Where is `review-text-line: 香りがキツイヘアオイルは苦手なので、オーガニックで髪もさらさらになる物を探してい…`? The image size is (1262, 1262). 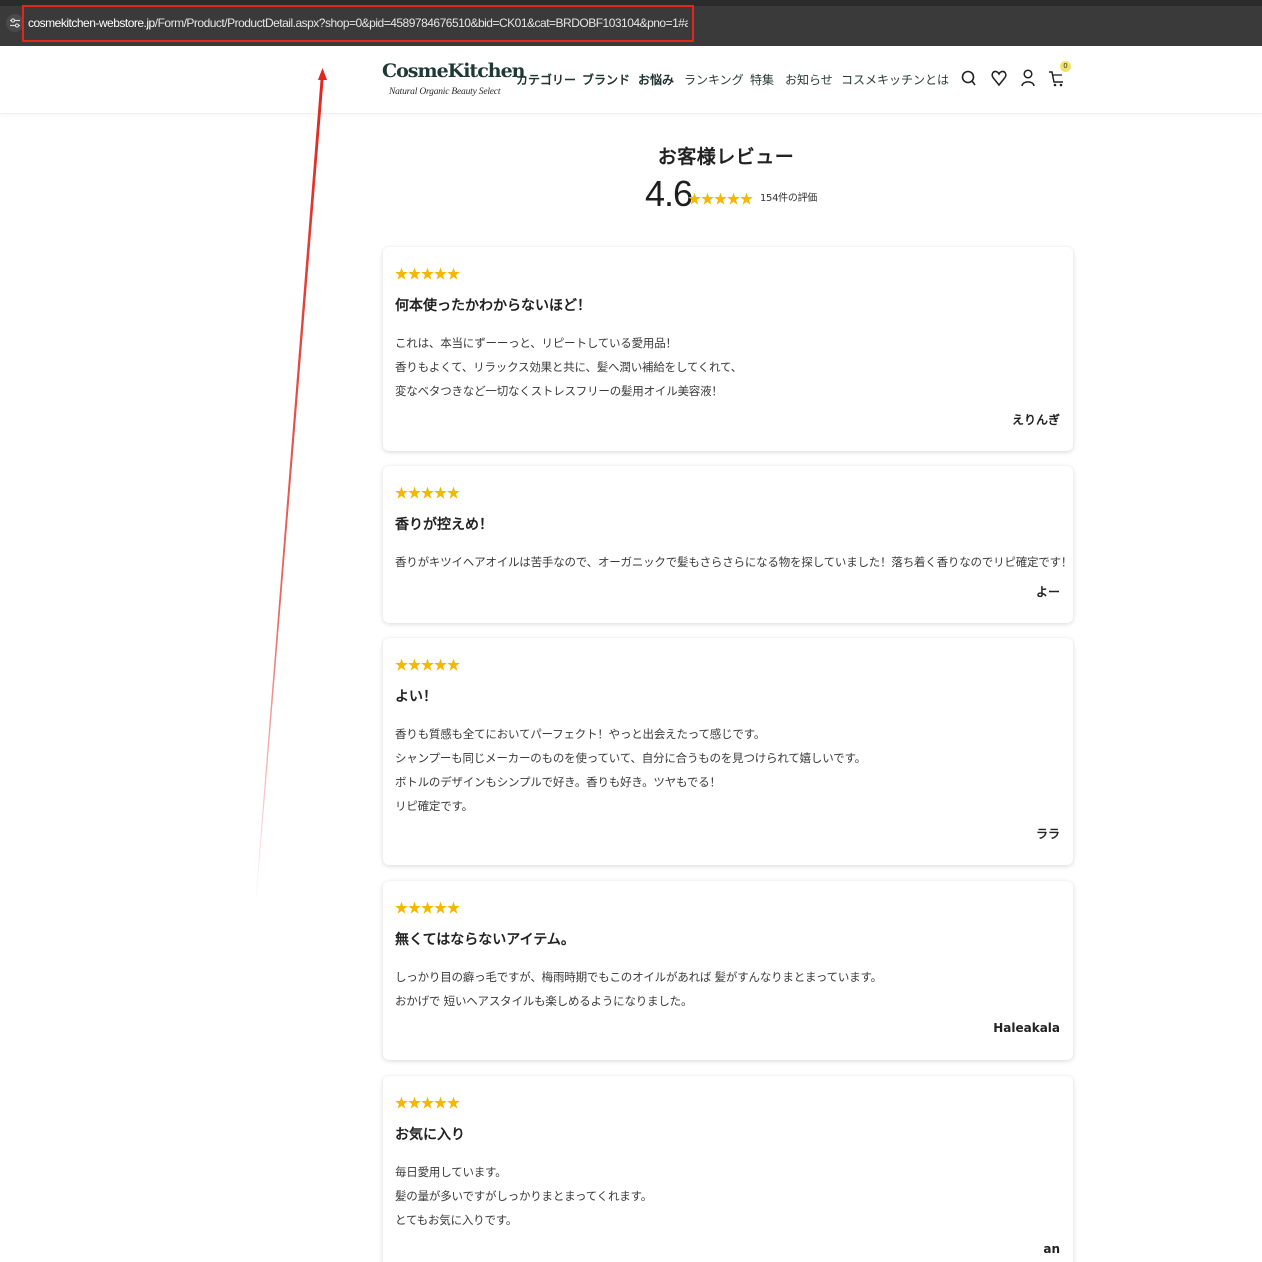 review-text-line: 香りがキツイヘアオイルは苦手なので、オーガニックで髪もさらさらになる物を探してい… is located at coordinates (734, 562).